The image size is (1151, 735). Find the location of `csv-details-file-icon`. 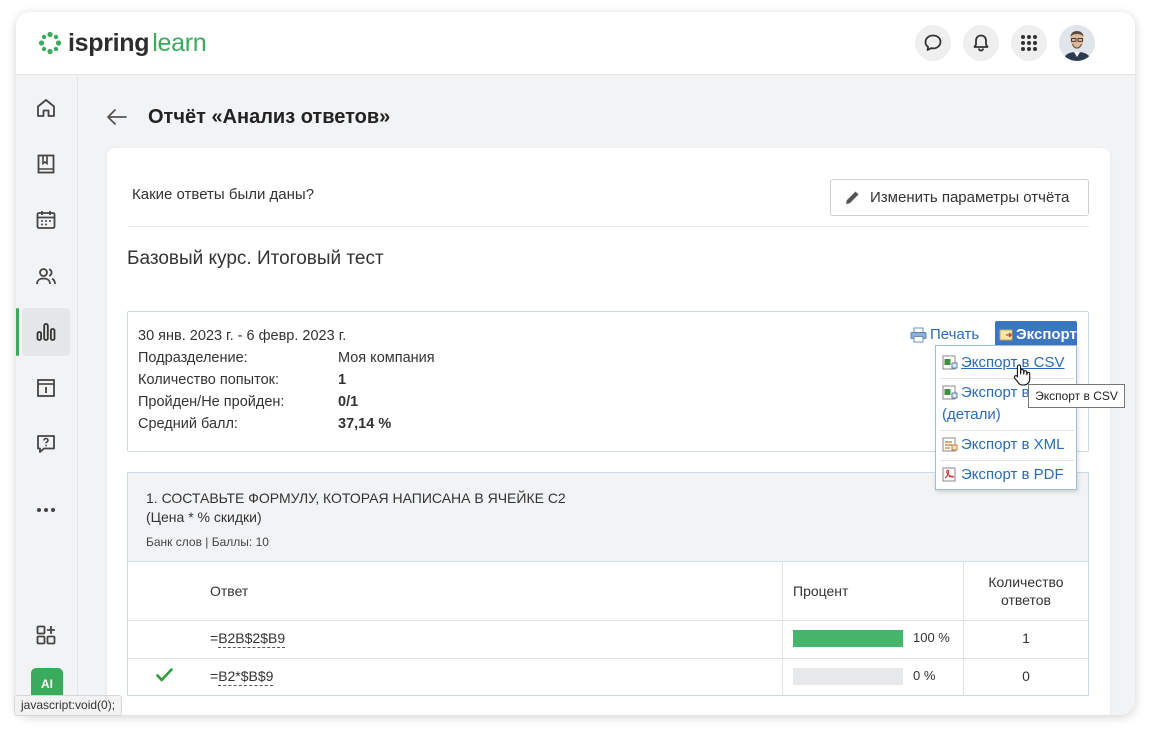

csv-details-file-icon is located at coordinates (950, 392).